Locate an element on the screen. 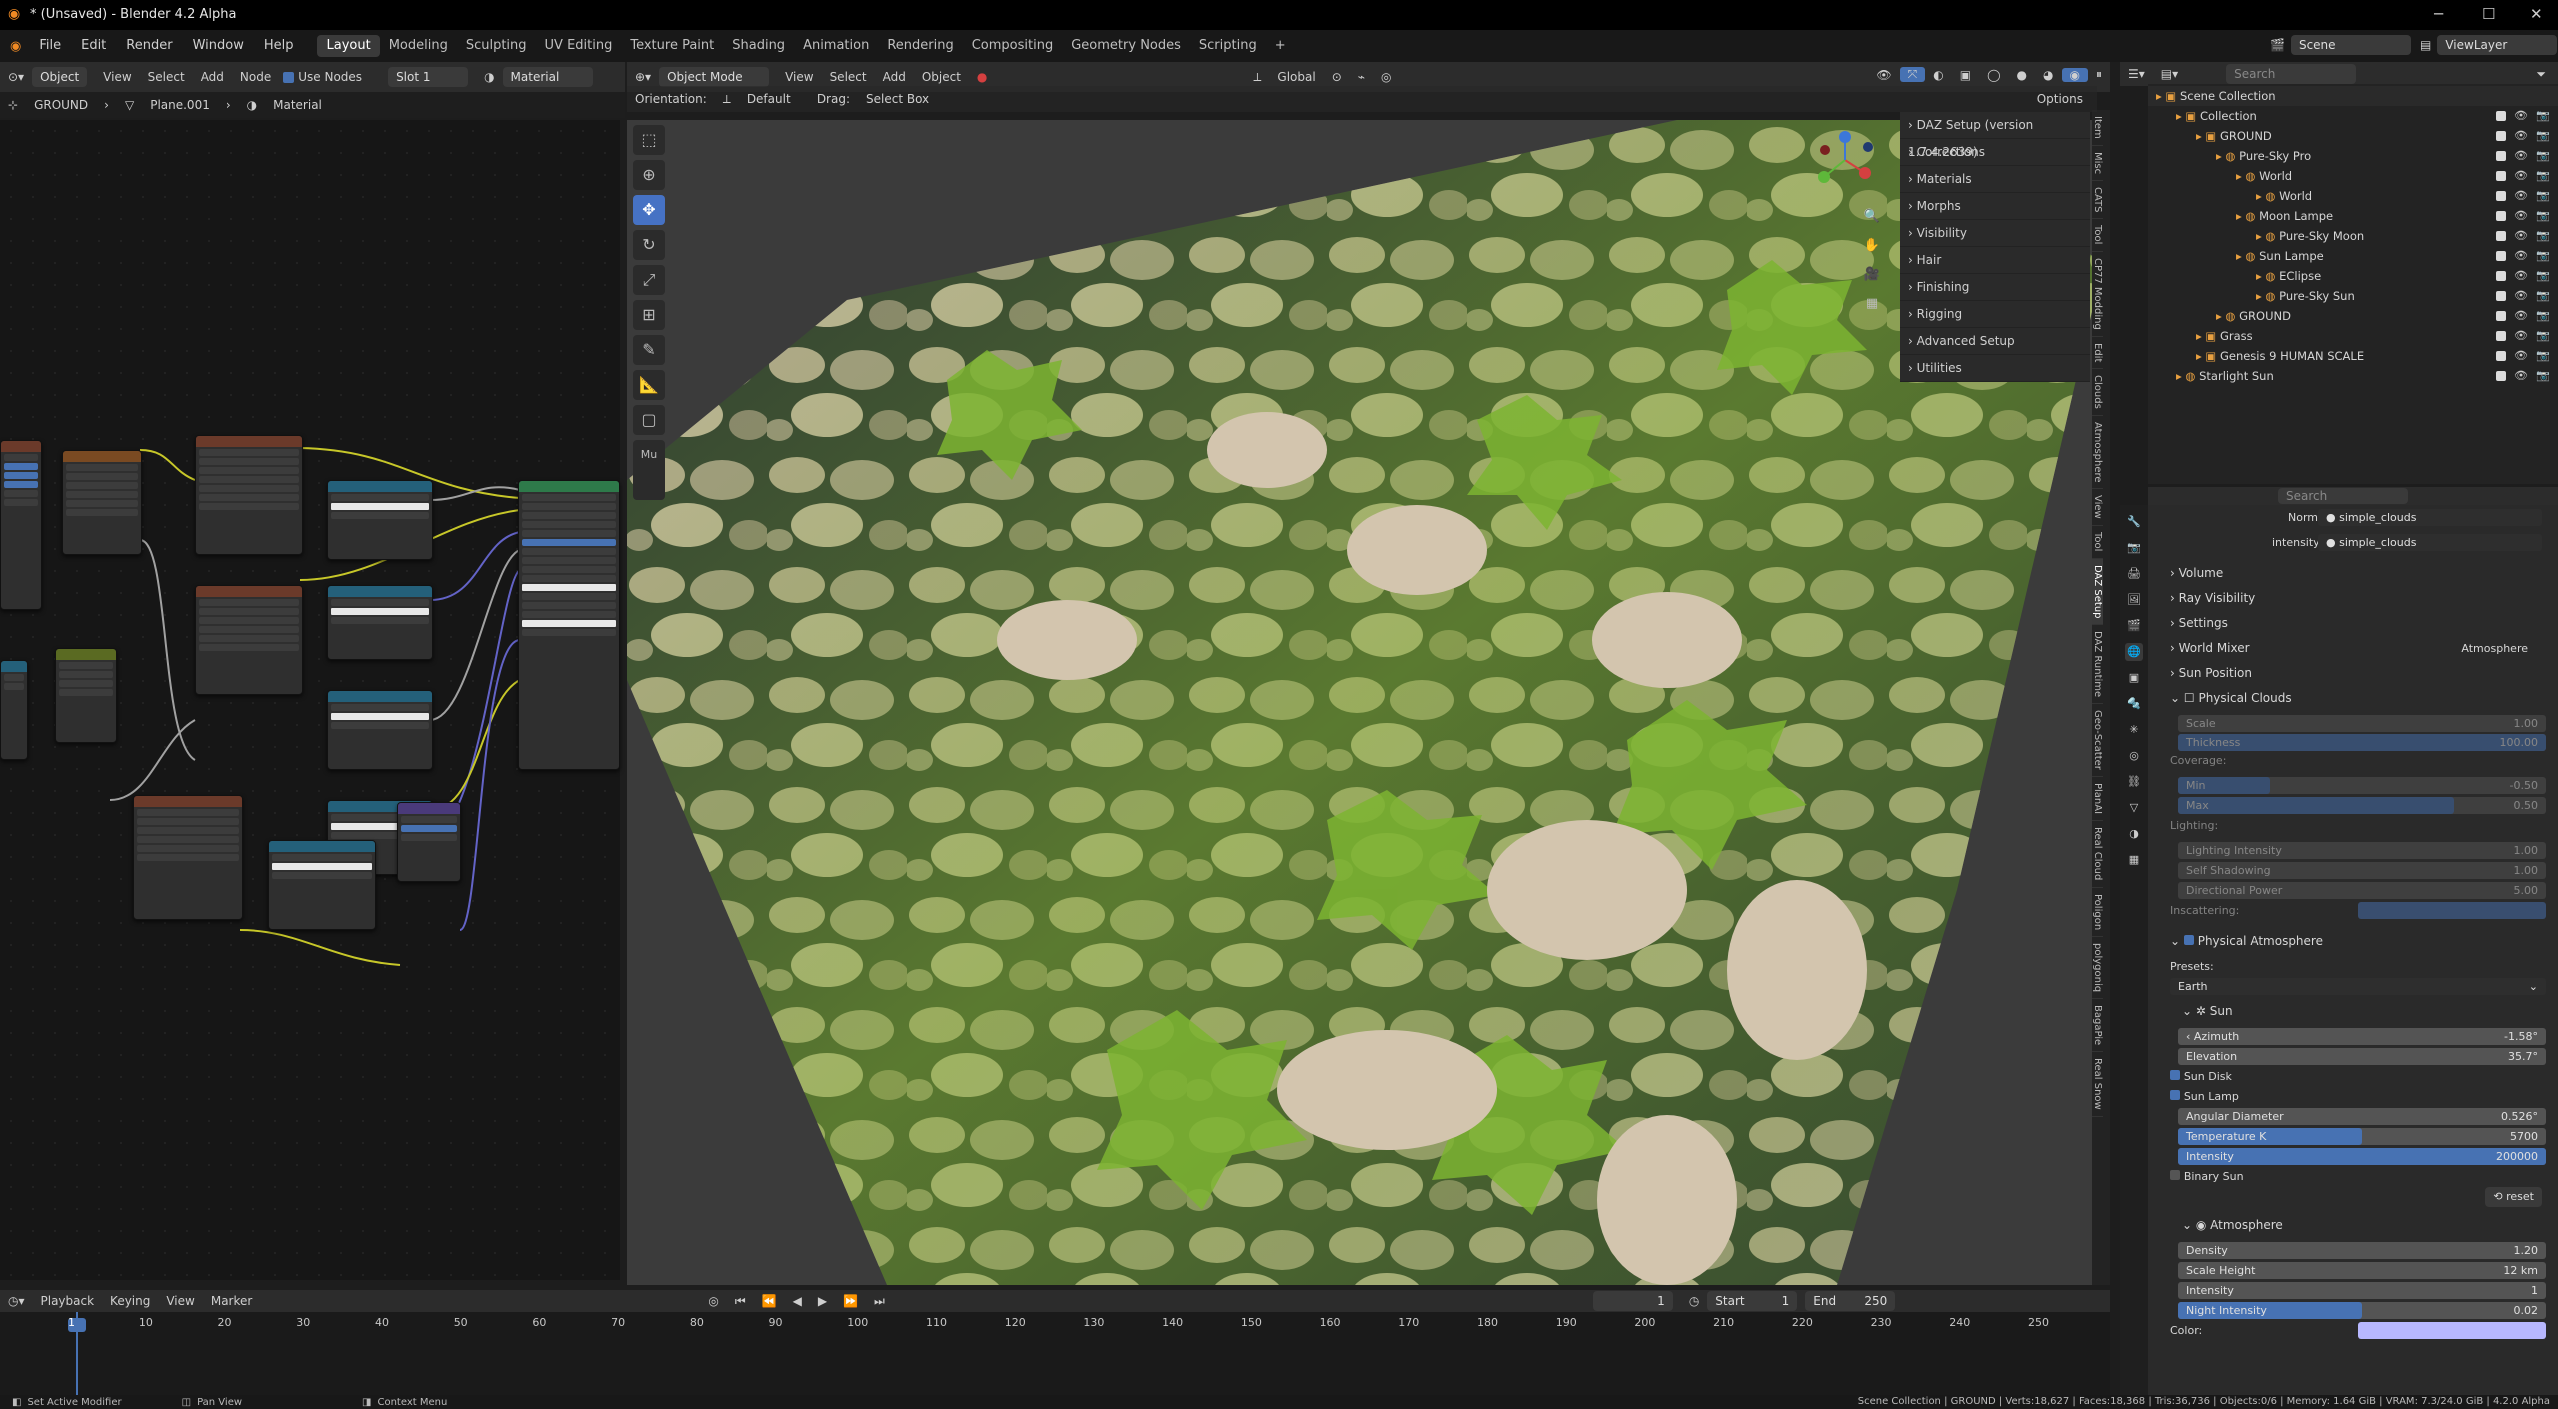  tab-texture-paint: Texture Paint is located at coordinates (672, 46).